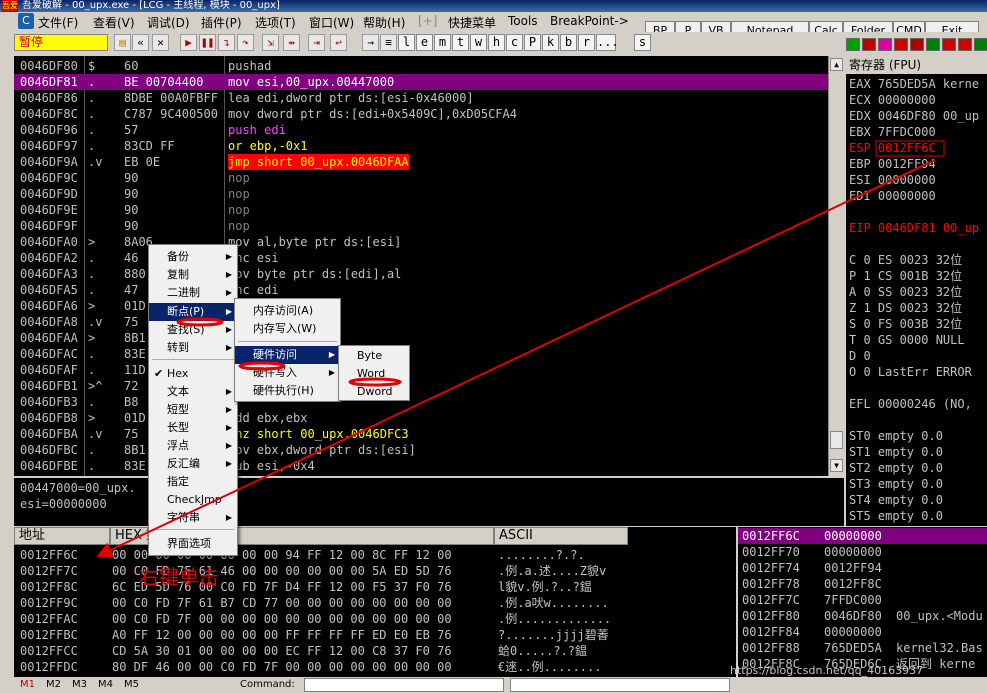 Image resolution: width=987 pixels, height=693 pixels. I want to click on scroll-down-icon: ▼, so click(836, 465).